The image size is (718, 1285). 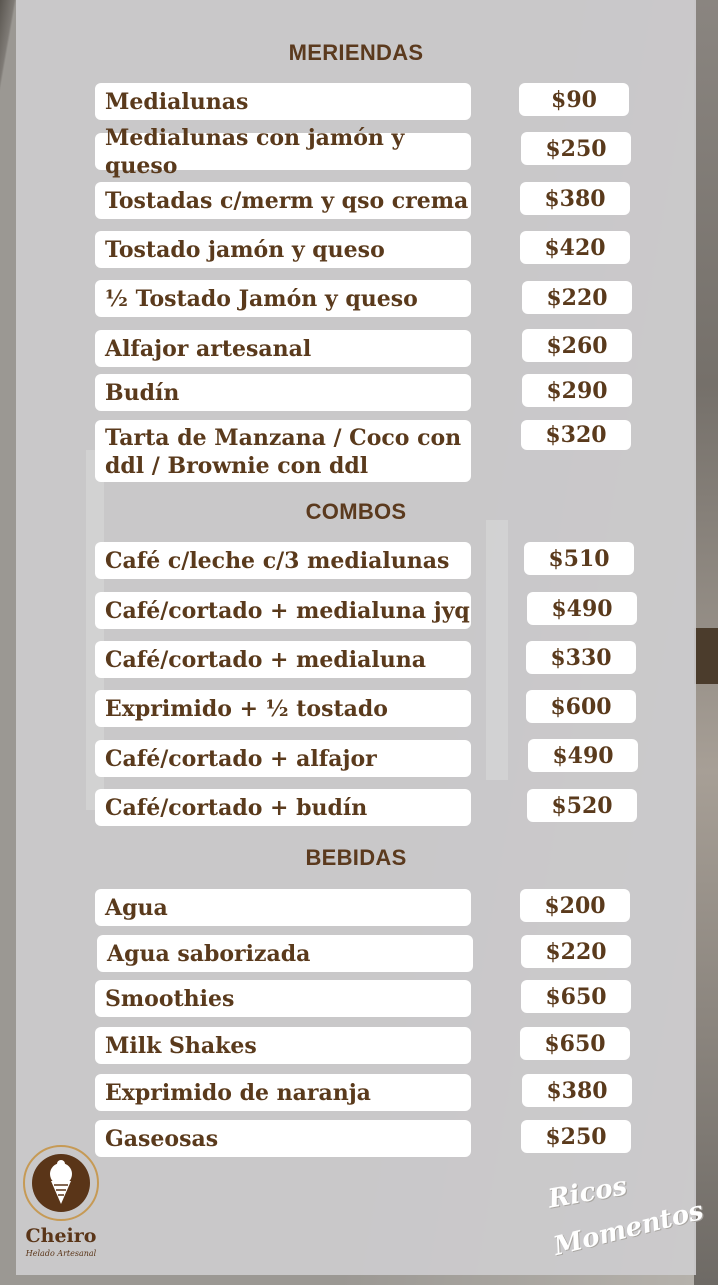 I want to click on menu-item-name: Budín, so click(x=283, y=392).